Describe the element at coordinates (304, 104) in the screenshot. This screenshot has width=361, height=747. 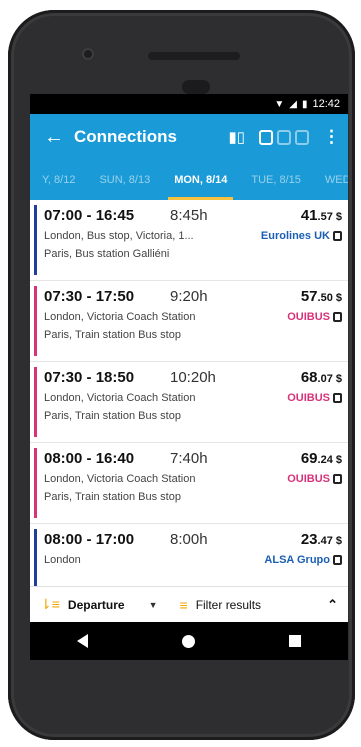
I see `battery-icon: ▮` at that location.